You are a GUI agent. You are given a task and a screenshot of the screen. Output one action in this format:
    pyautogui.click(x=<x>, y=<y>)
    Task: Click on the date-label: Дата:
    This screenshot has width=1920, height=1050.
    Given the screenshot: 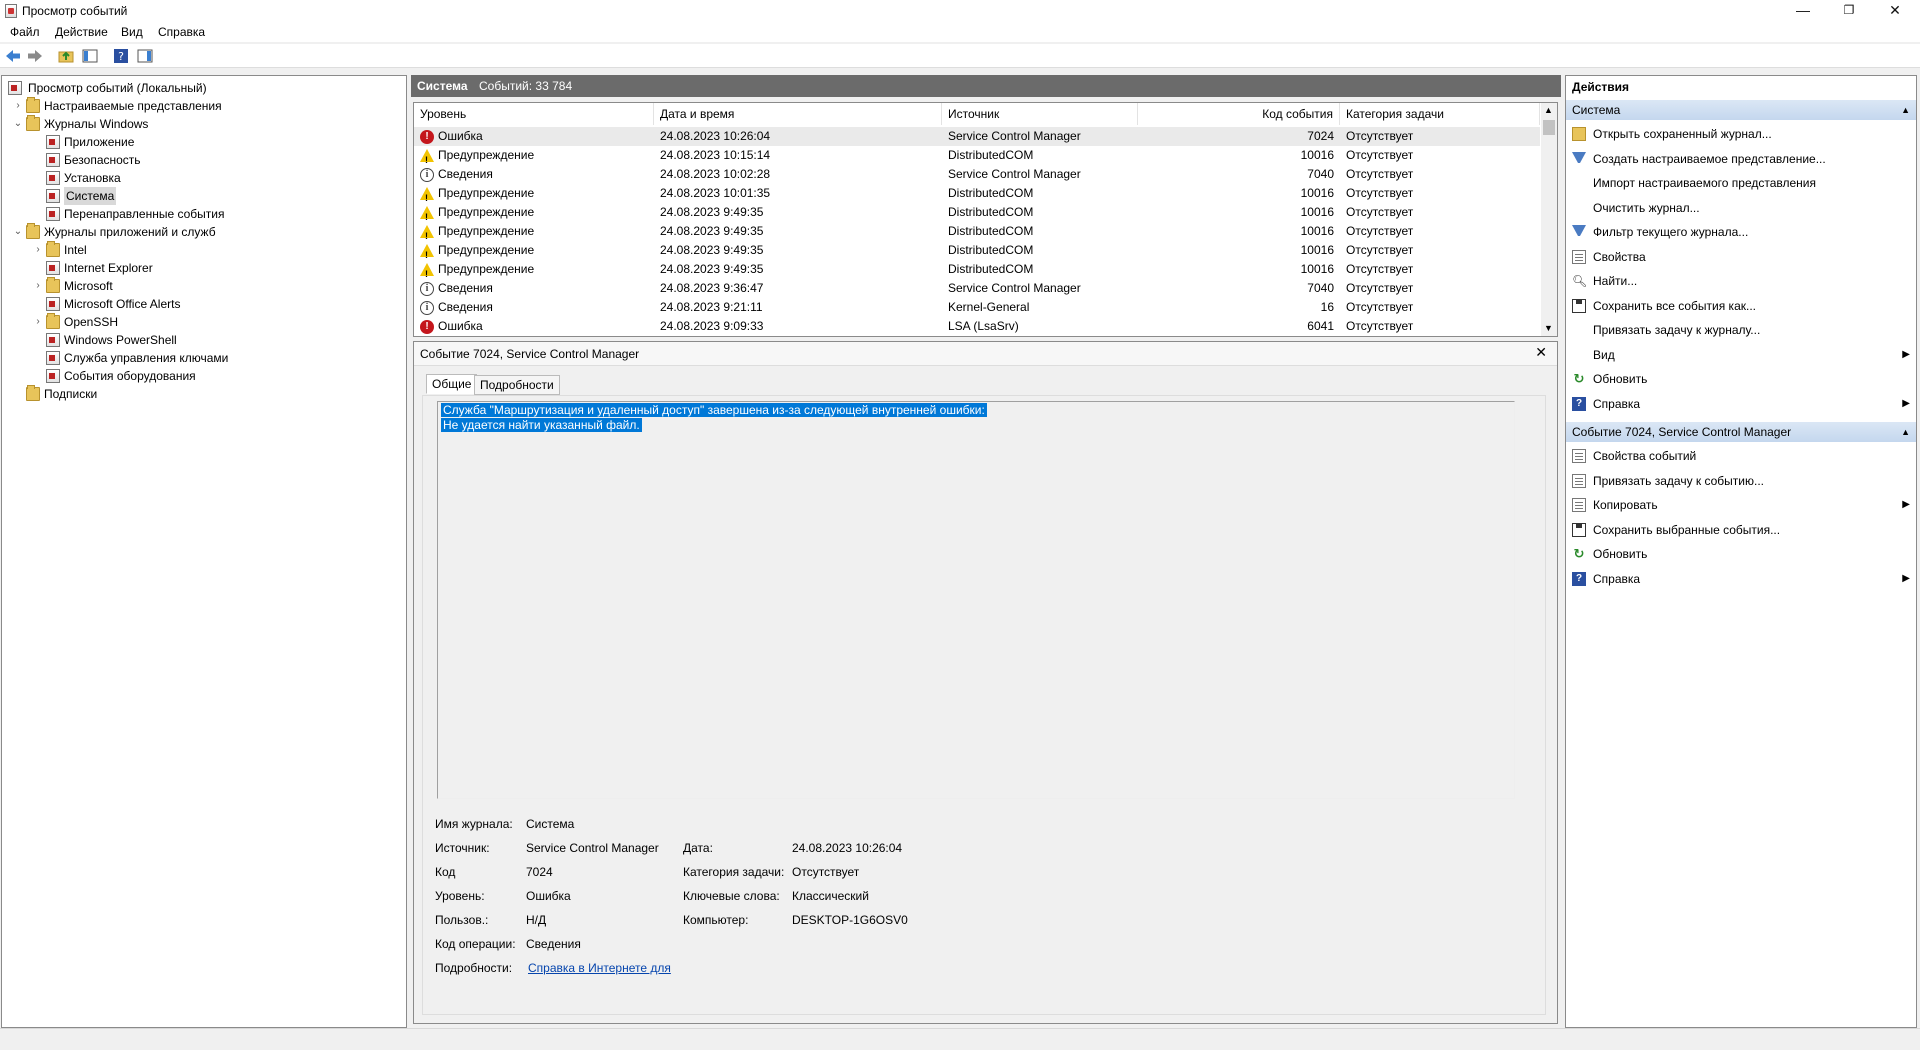 What is the action you would take?
    pyautogui.click(x=698, y=848)
    